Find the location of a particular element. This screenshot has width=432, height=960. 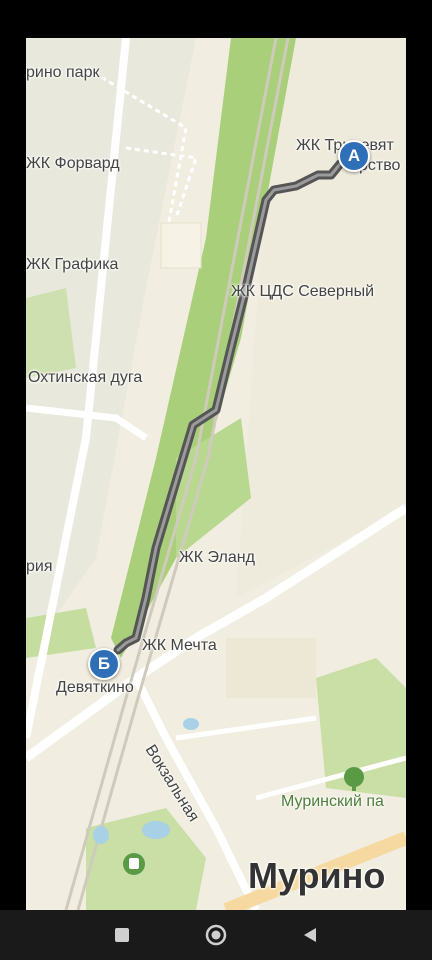

back-icon is located at coordinates (310, 935).